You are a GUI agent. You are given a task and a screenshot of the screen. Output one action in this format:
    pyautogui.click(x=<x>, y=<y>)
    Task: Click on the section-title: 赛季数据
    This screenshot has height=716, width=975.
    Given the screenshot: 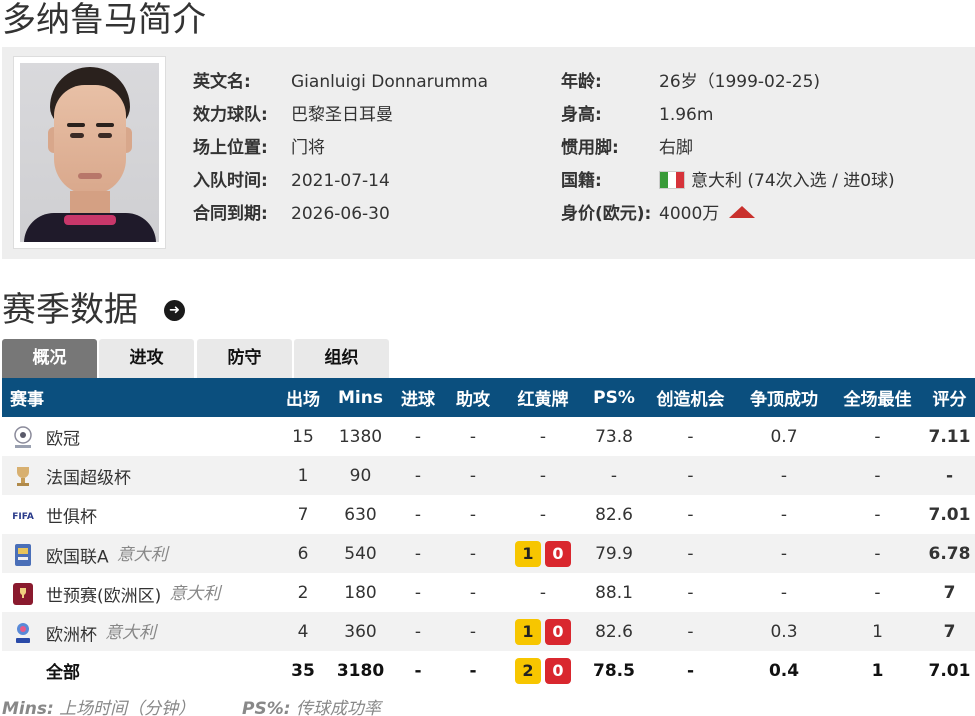 What is the action you would take?
    pyautogui.click(x=70, y=310)
    